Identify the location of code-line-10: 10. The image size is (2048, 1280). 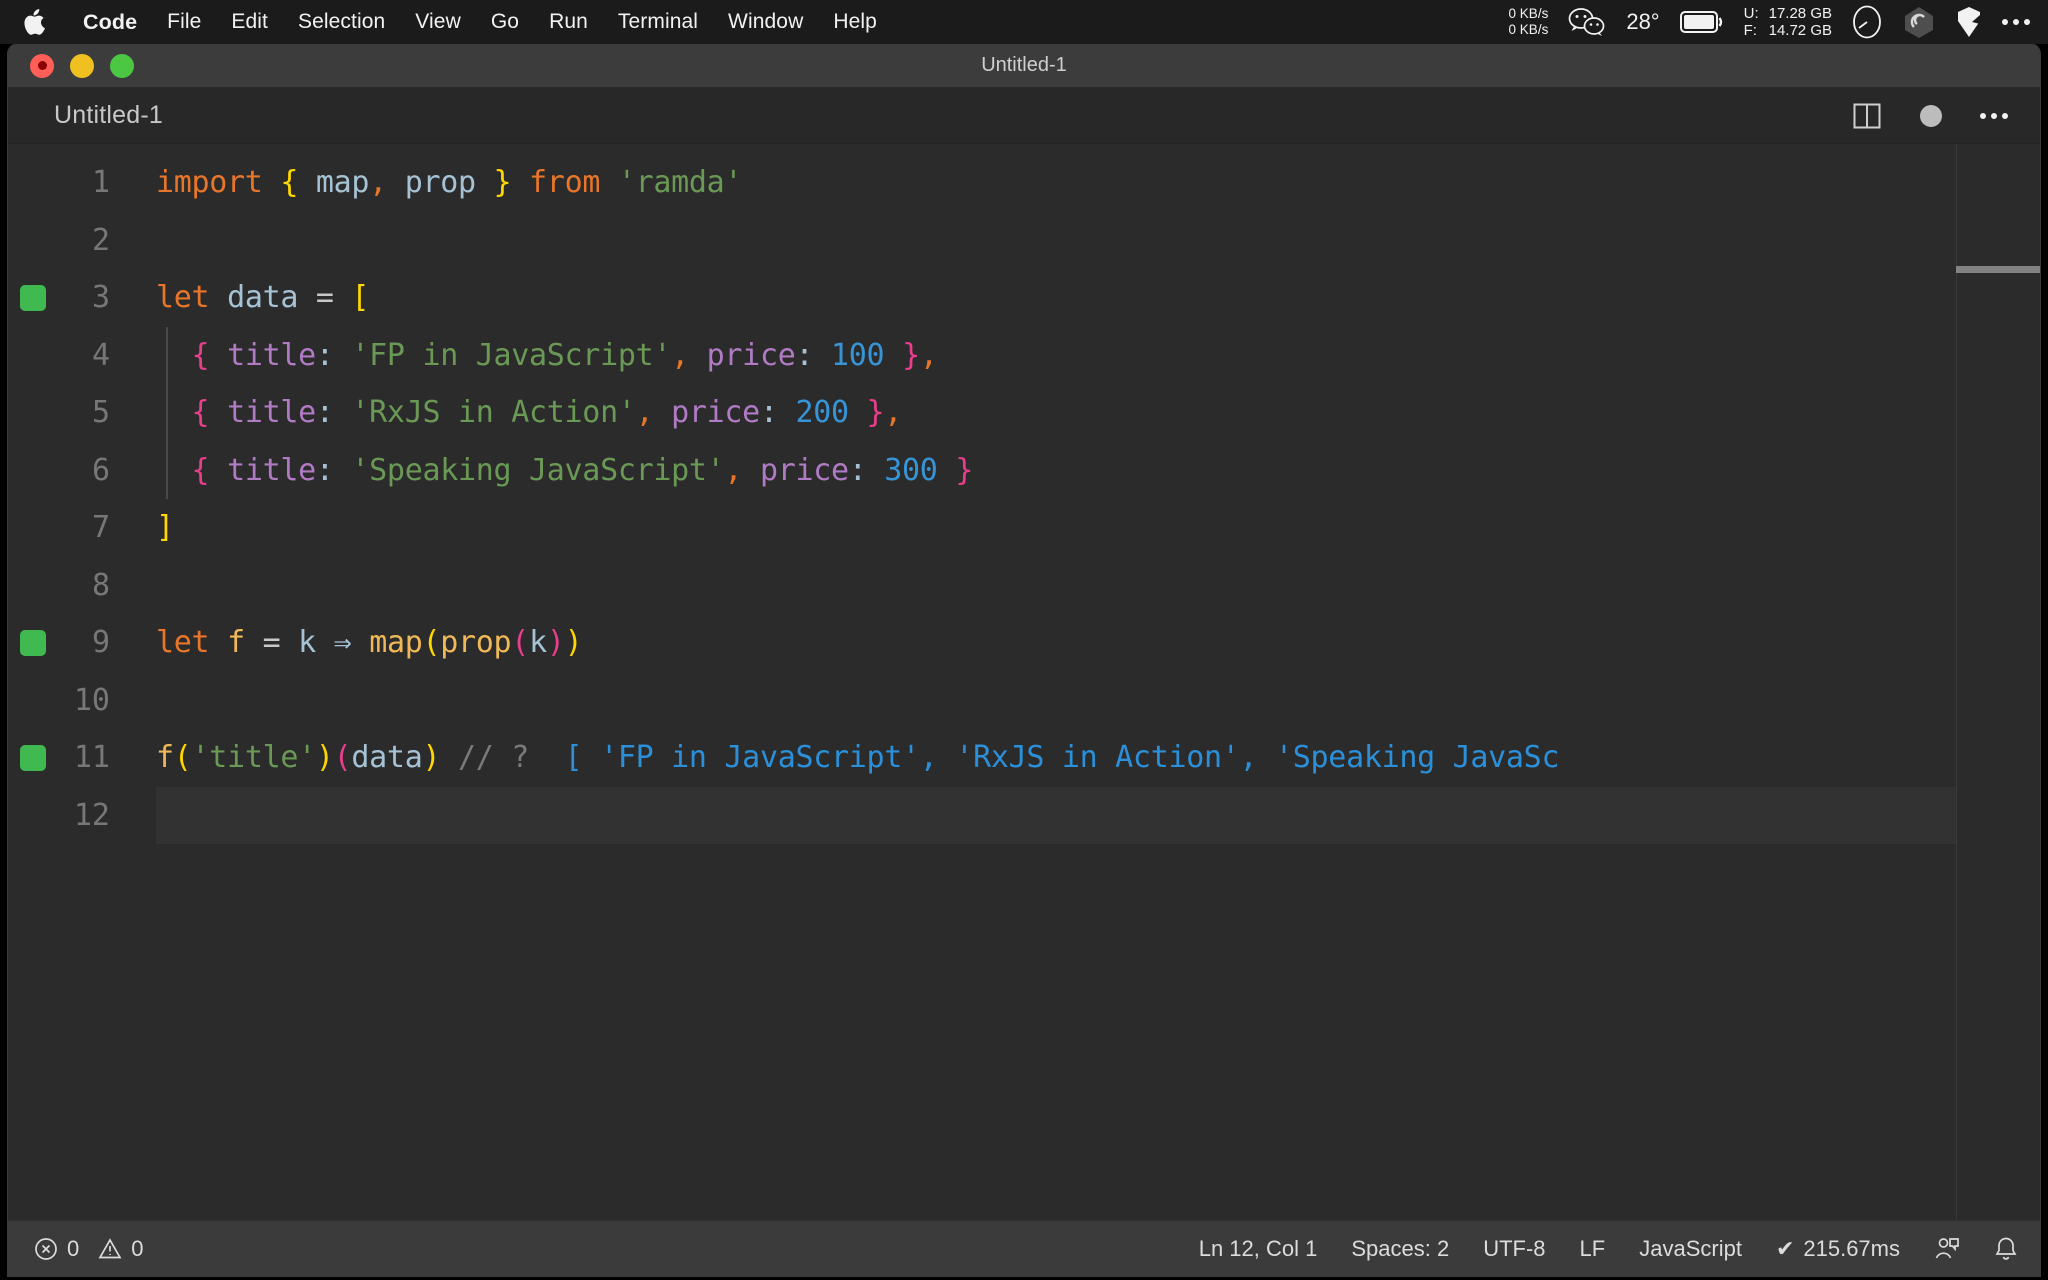
(1024, 701).